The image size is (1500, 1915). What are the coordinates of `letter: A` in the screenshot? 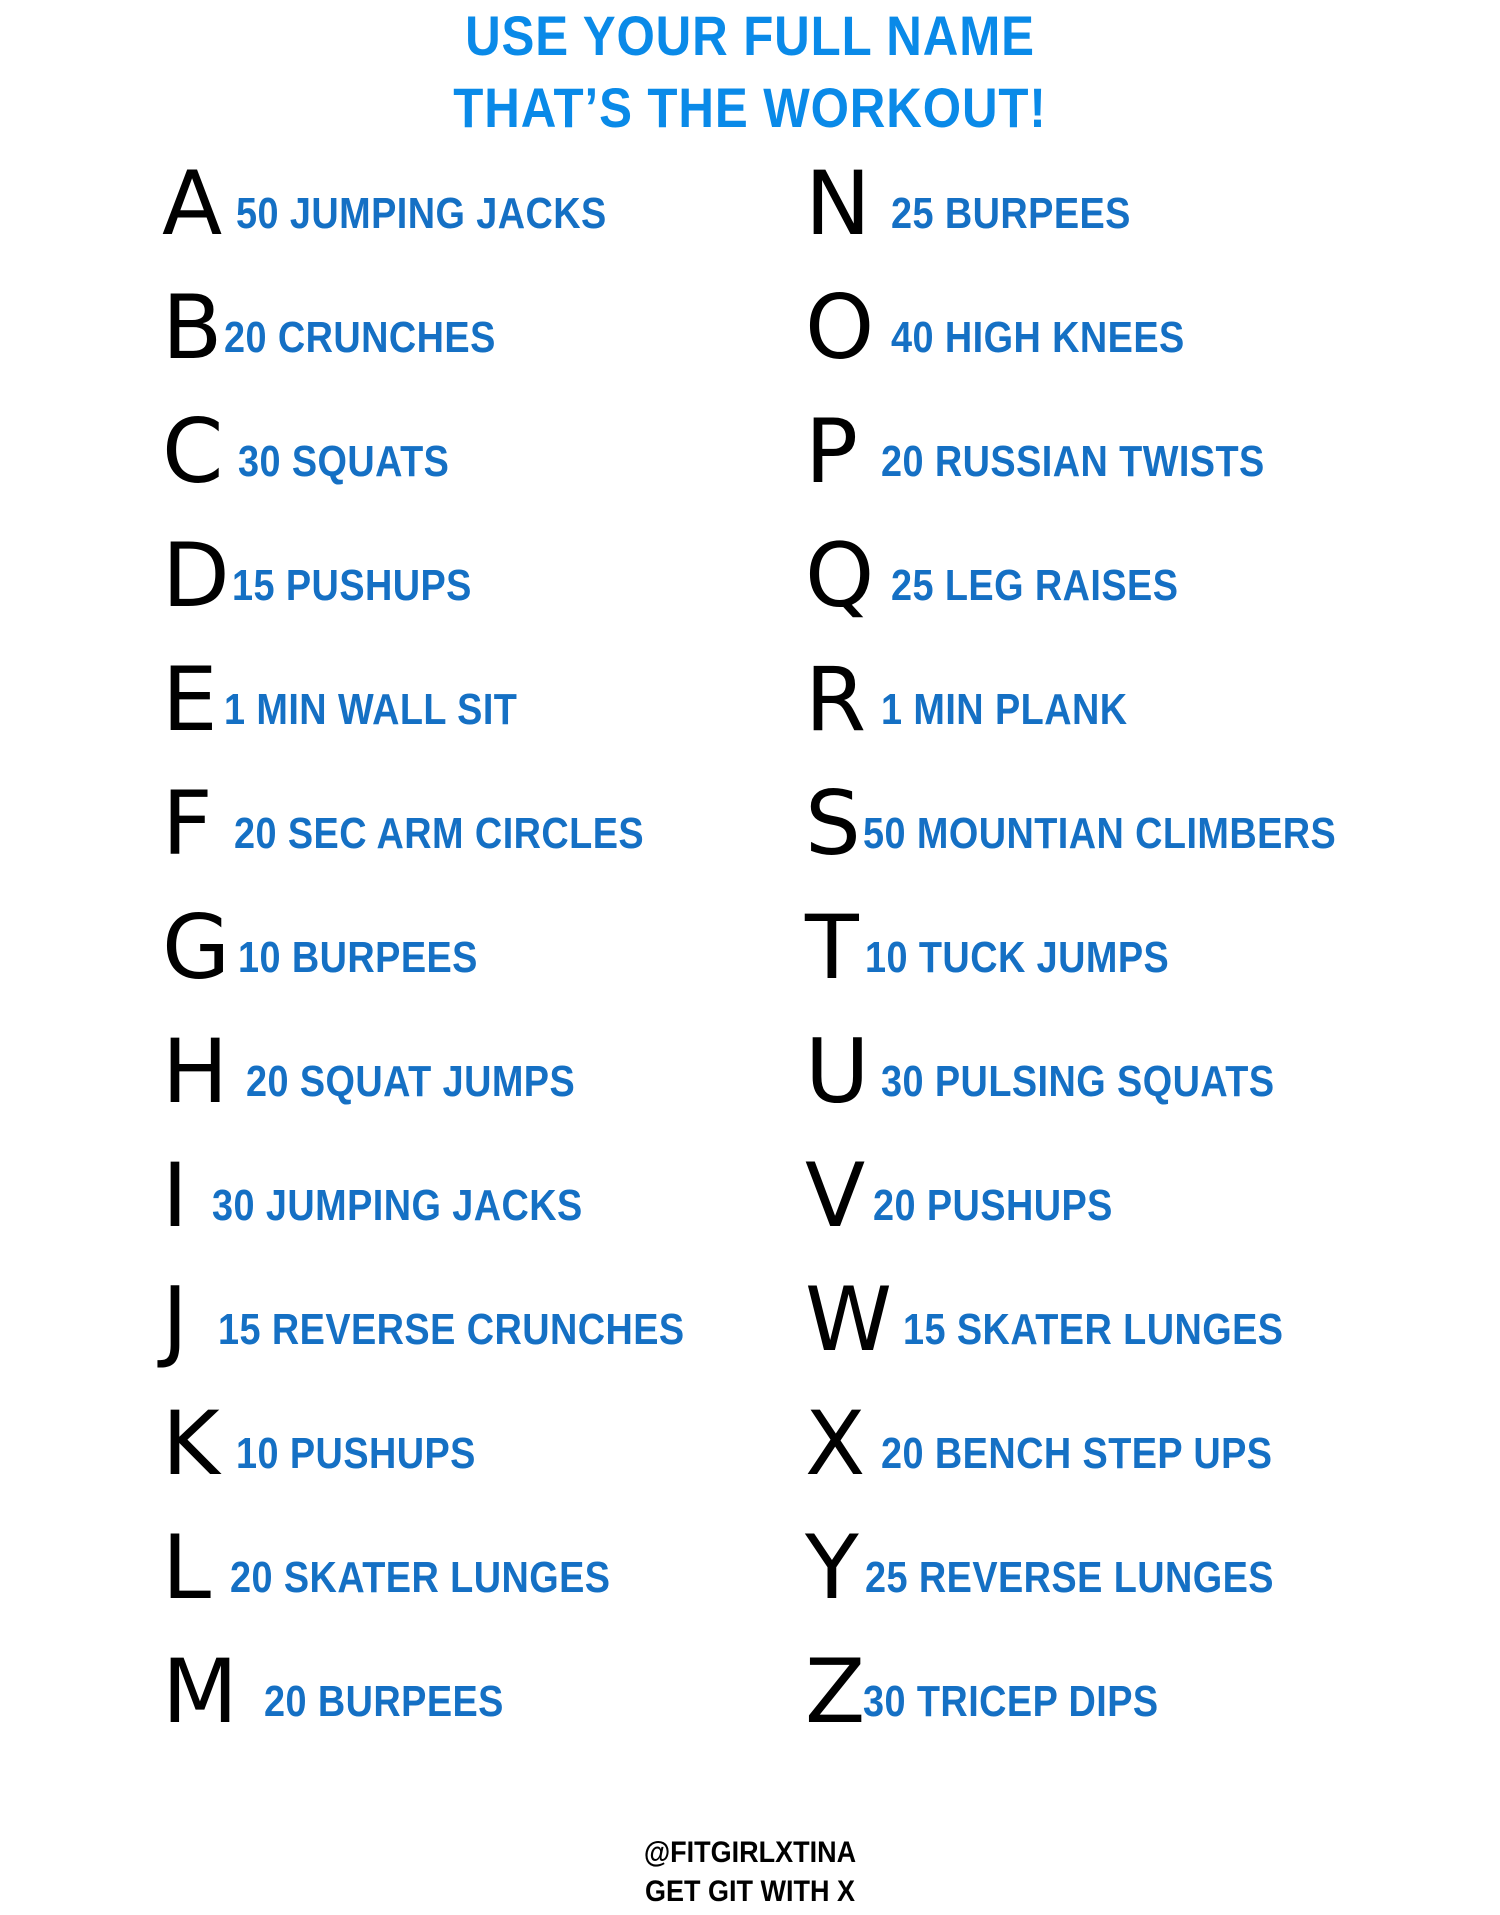 It's located at (192, 203).